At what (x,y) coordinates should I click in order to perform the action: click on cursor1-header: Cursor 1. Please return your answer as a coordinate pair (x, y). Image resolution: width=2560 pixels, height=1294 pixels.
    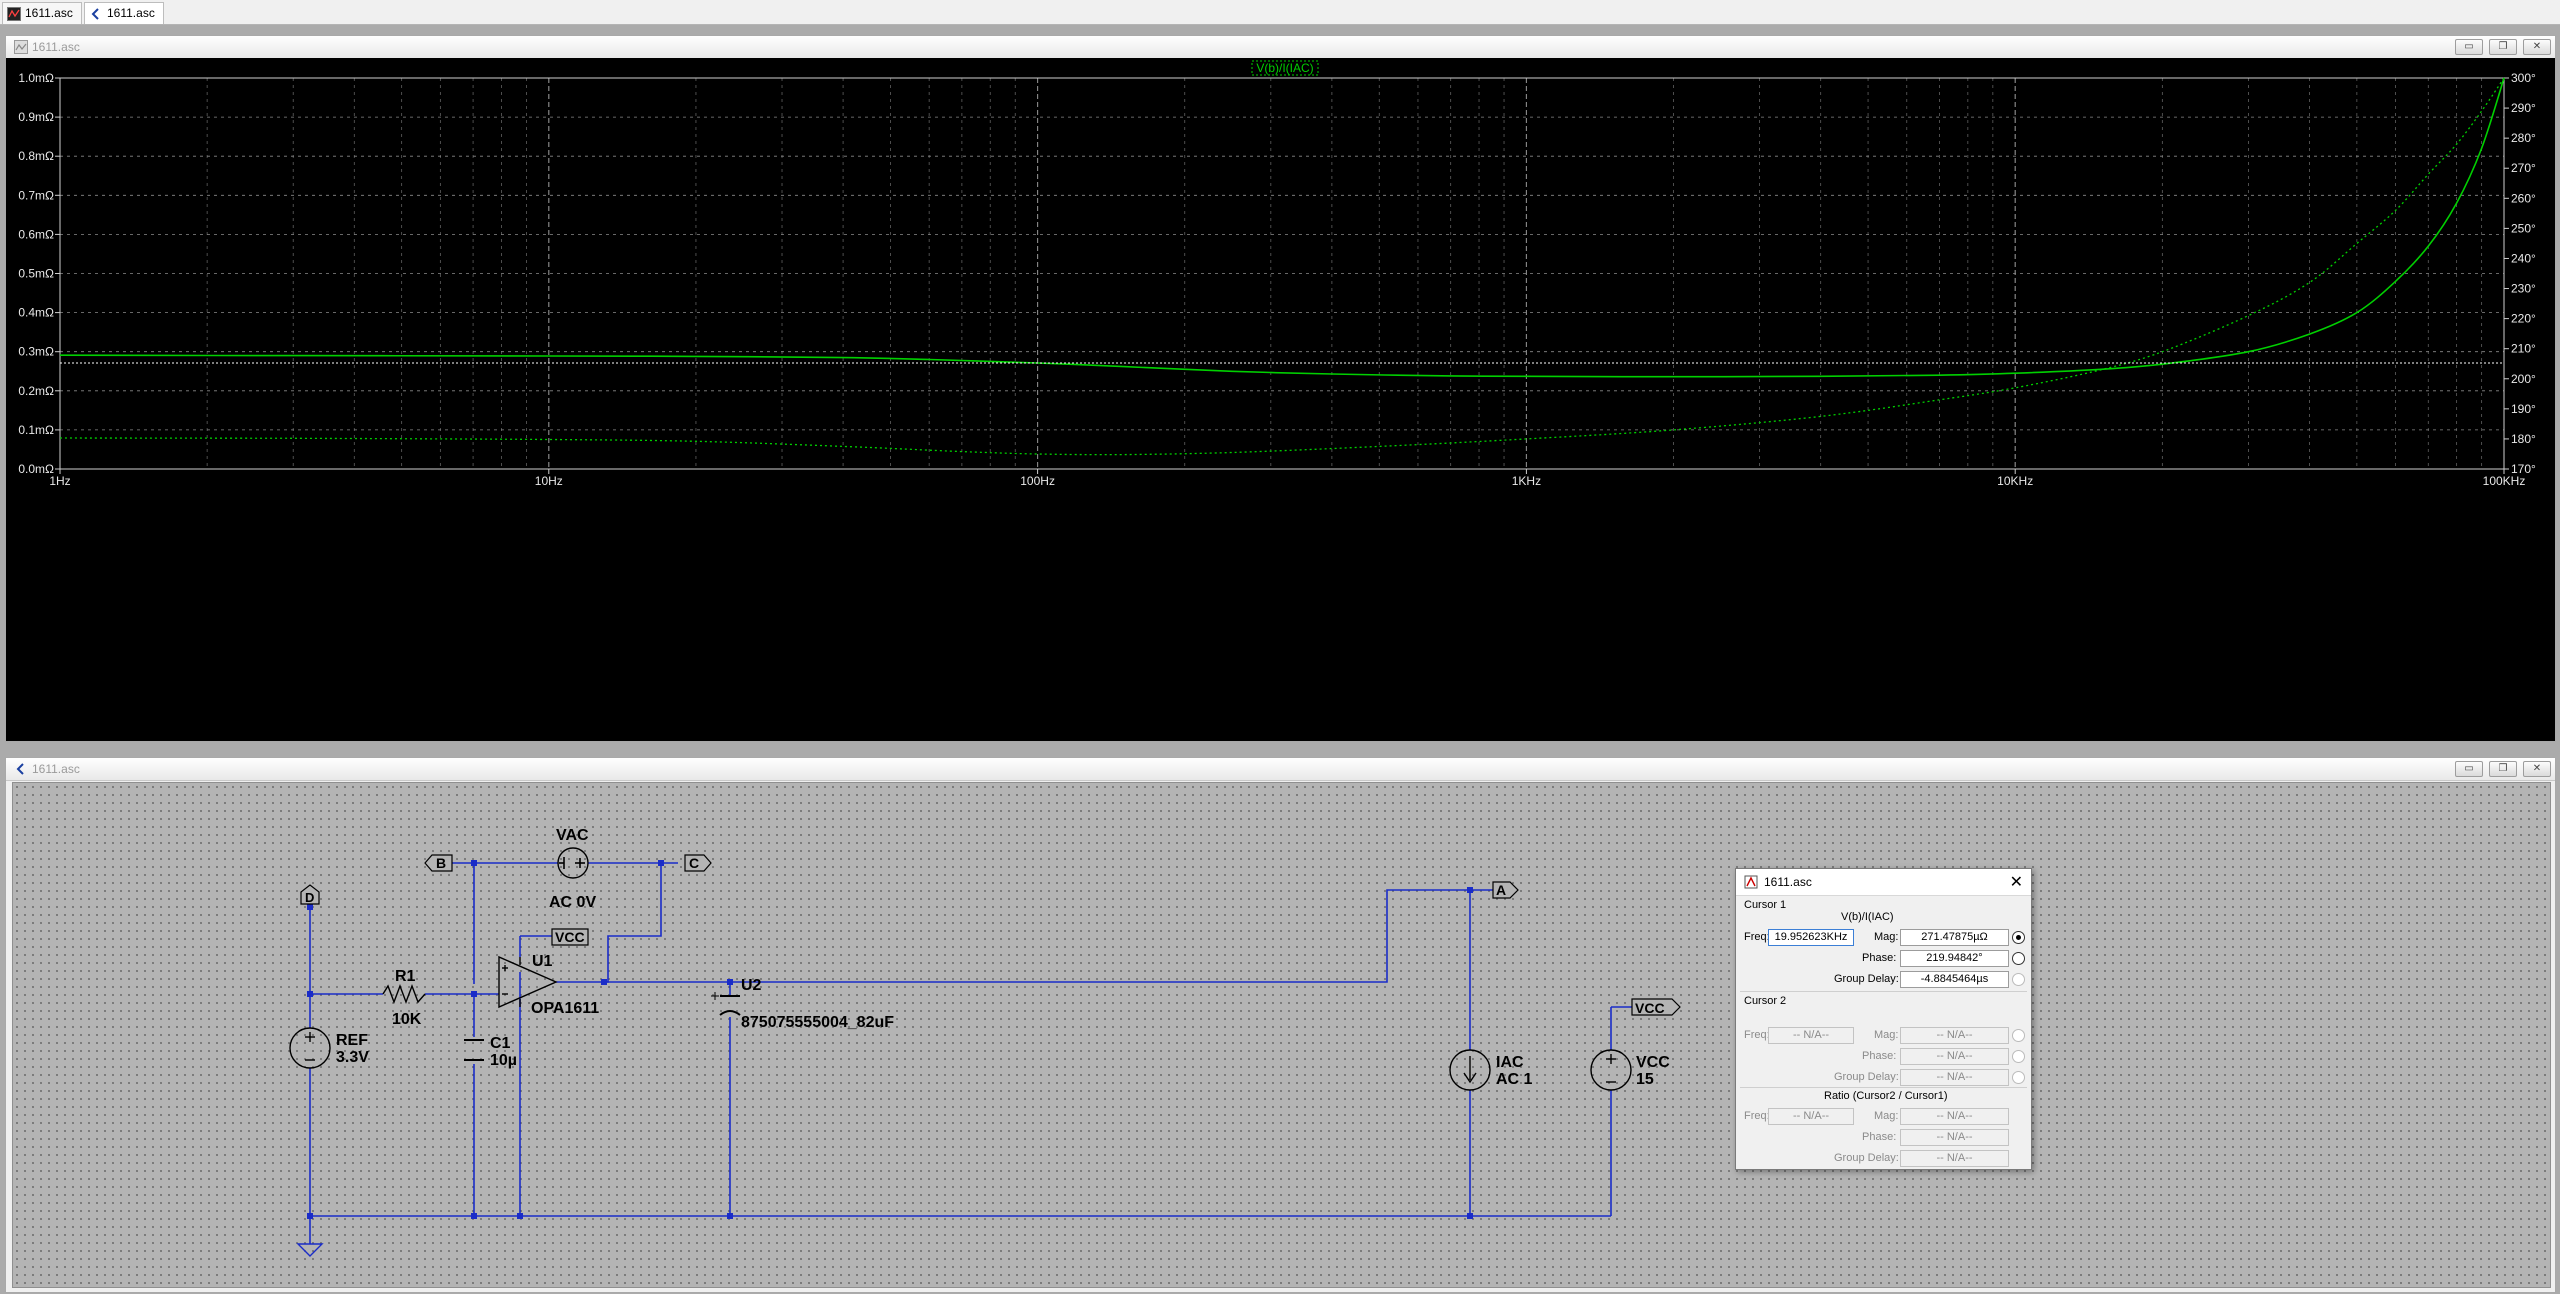
    Looking at the image, I should click on (1765, 905).